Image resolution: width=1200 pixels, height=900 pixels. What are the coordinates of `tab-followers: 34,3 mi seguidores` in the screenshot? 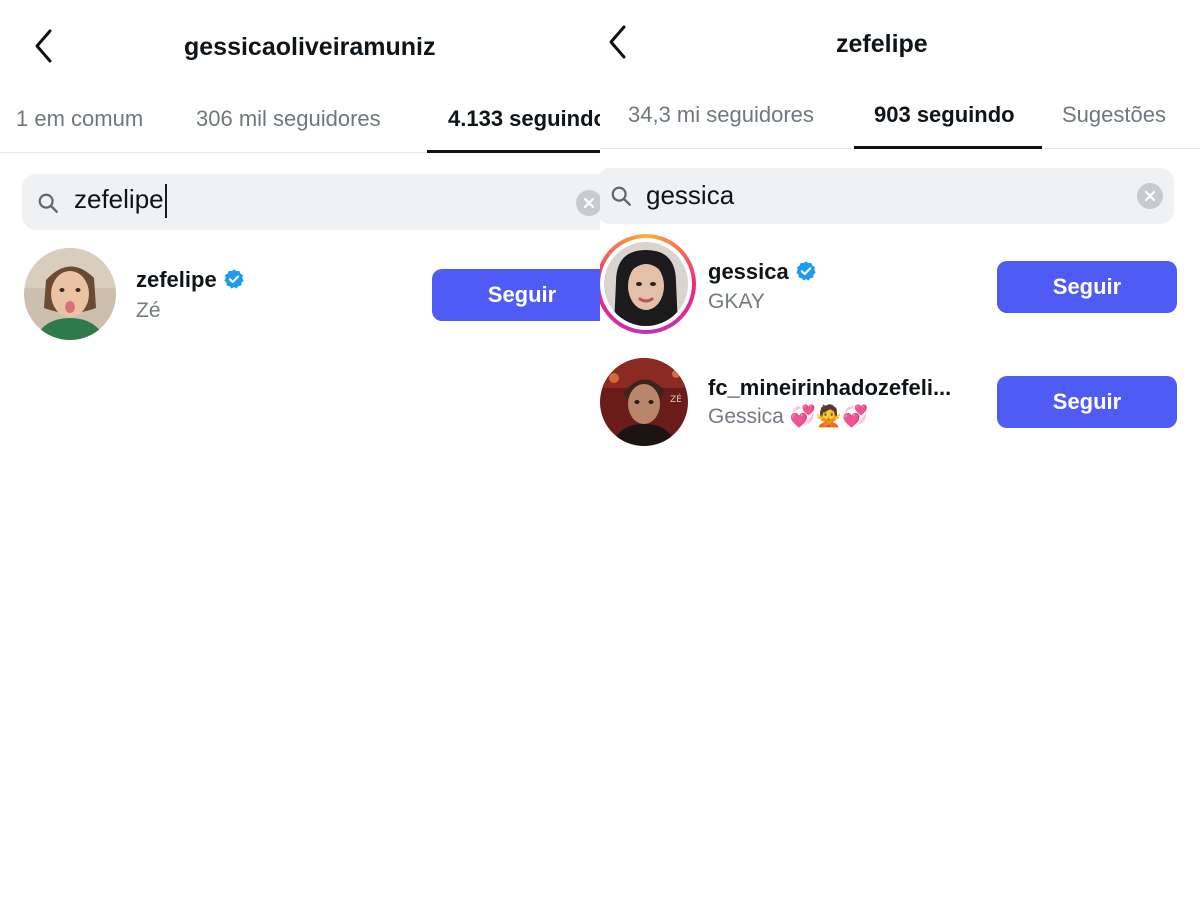 It's located at (721, 115).